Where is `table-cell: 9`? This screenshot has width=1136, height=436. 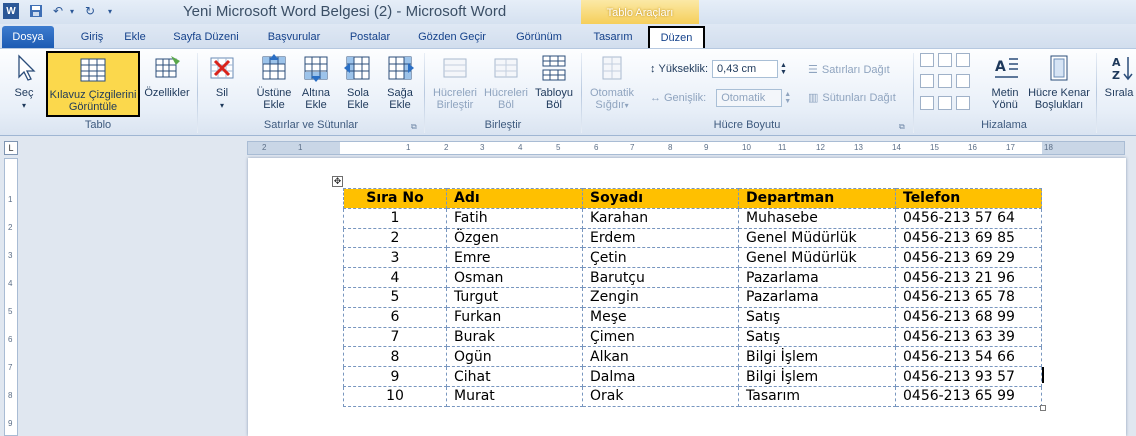 table-cell: 9 is located at coordinates (395, 376).